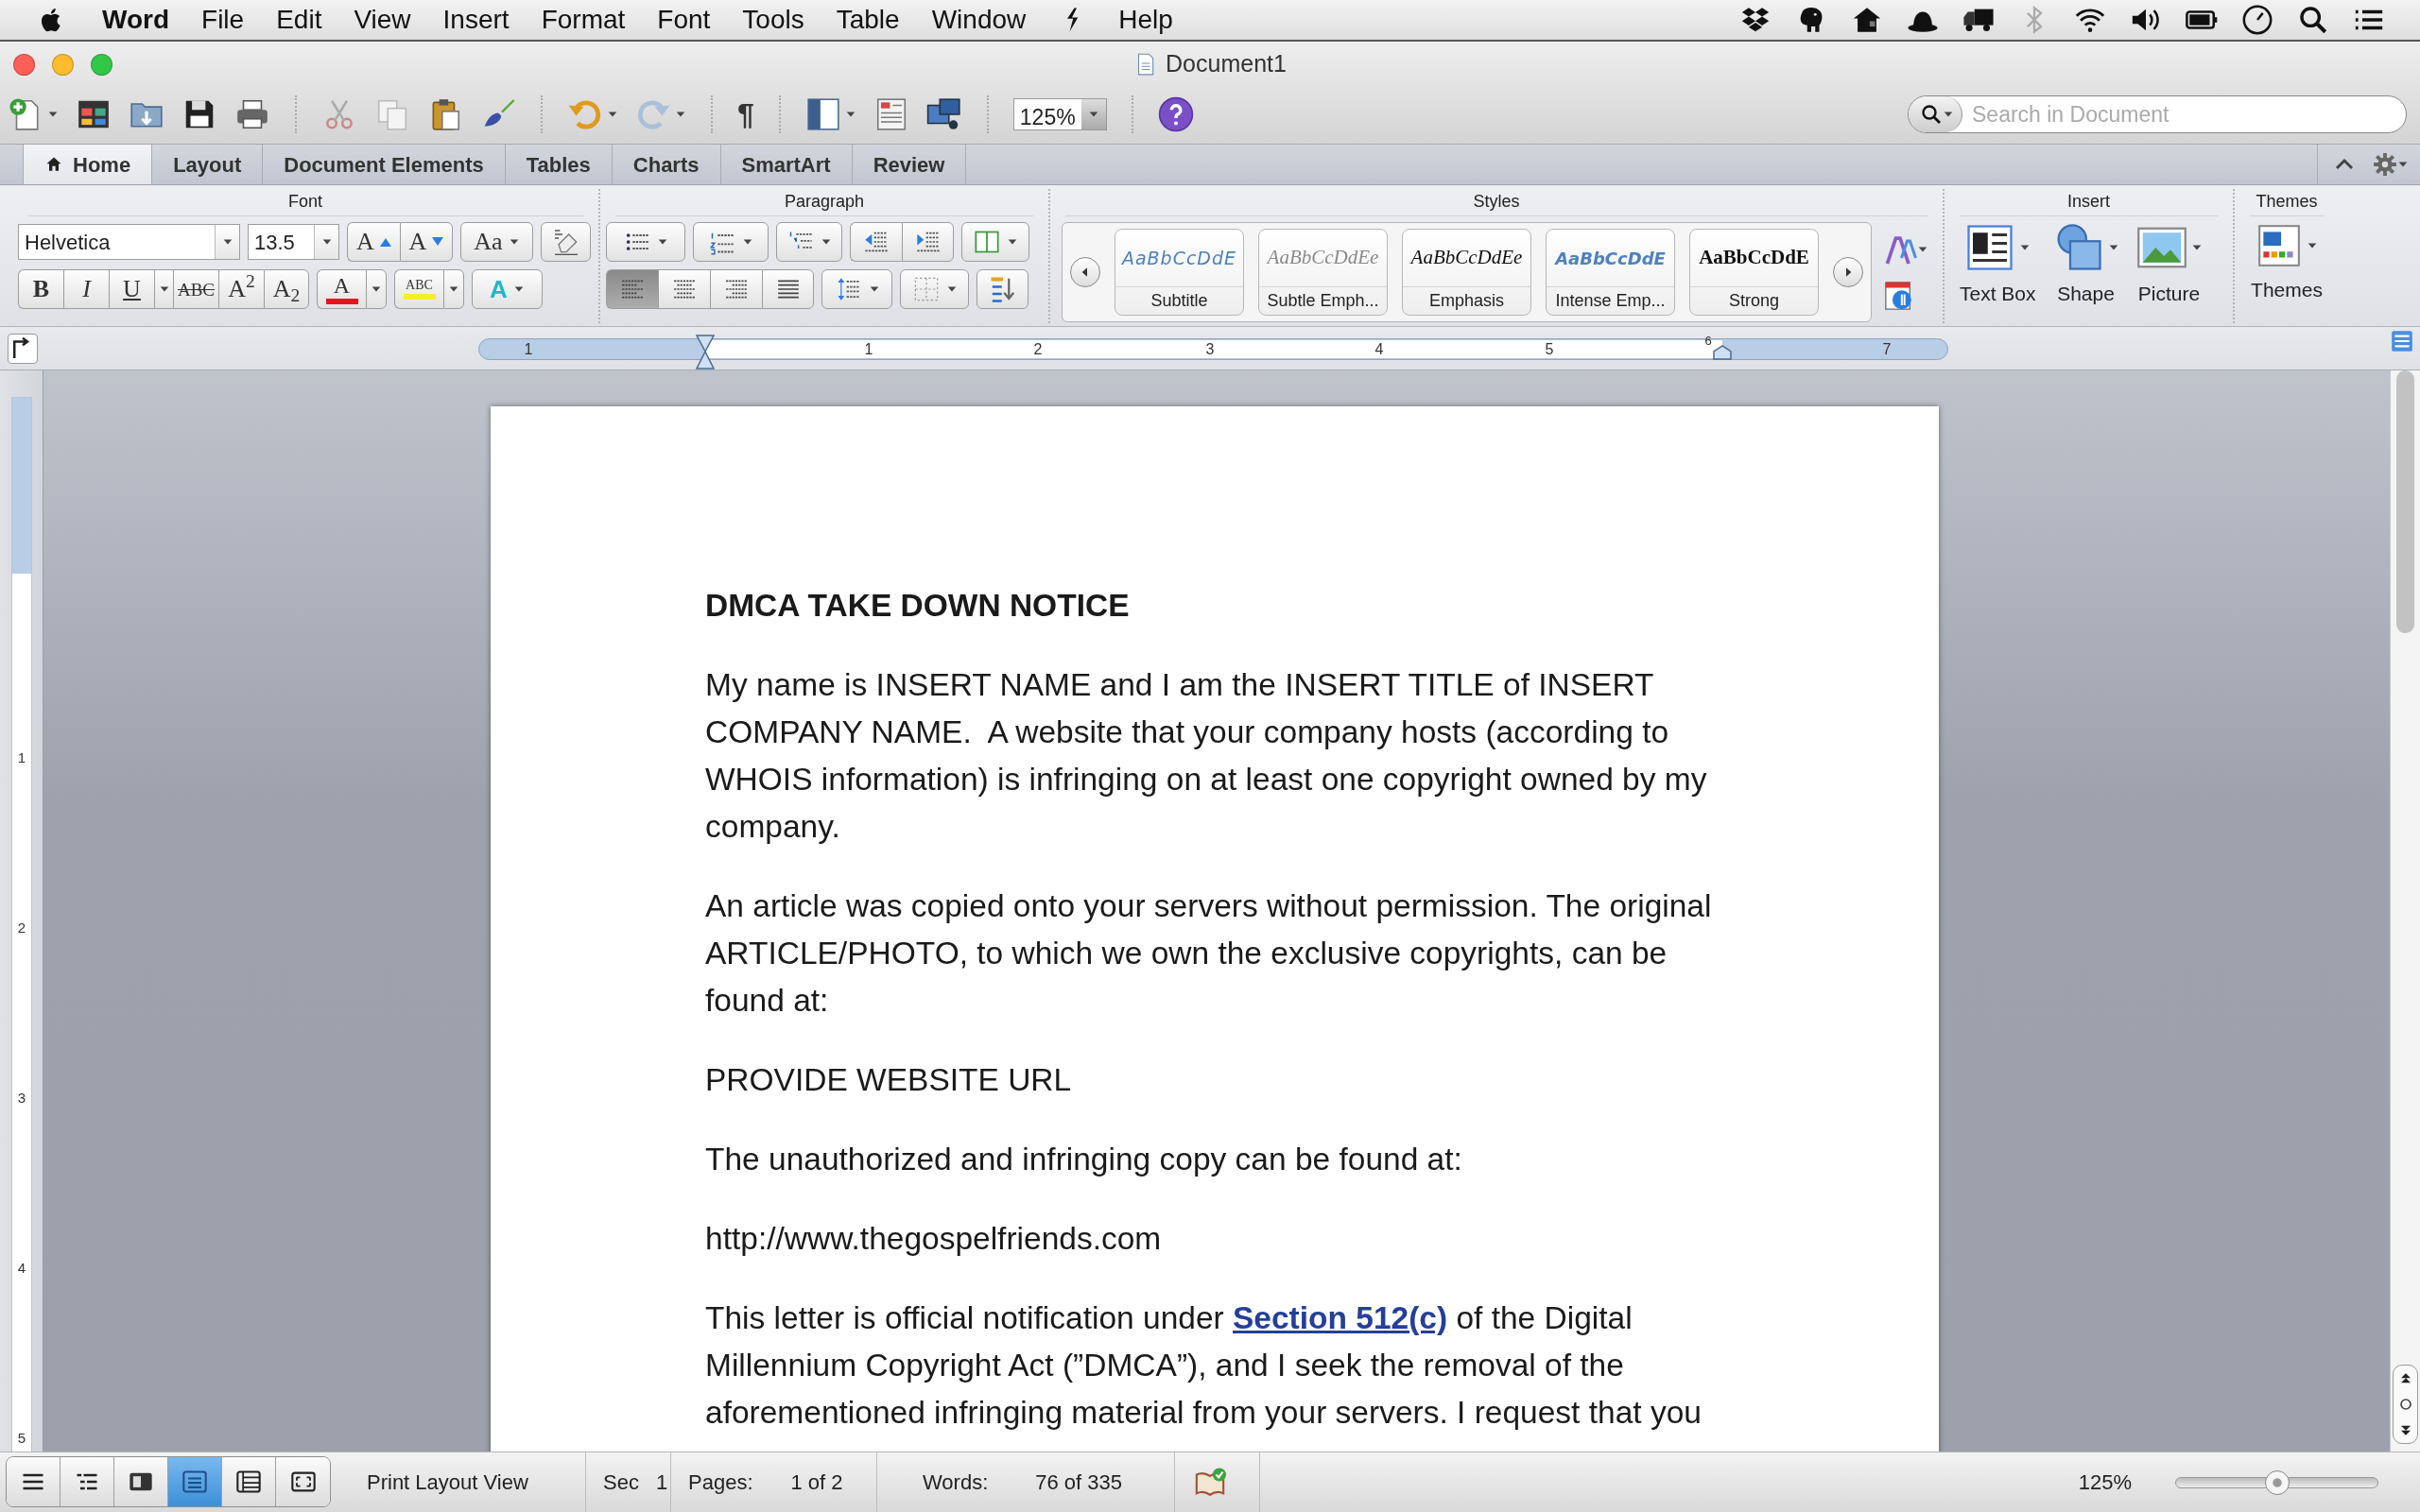 The width and height of the screenshot is (2420, 1512). I want to click on paragraph: http://www.thegospelfriends.com, so click(934, 1239).